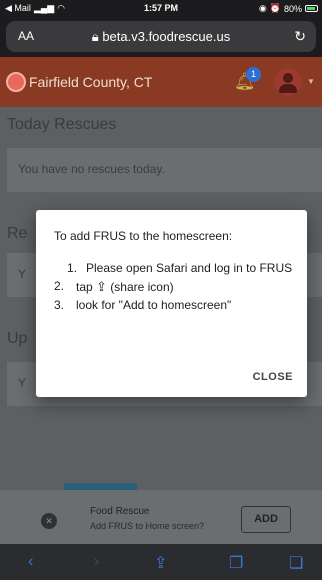 The height and width of the screenshot is (580, 322). I want to click on url-domain: beta.v3.foodrescue.us, so click(166, 36).